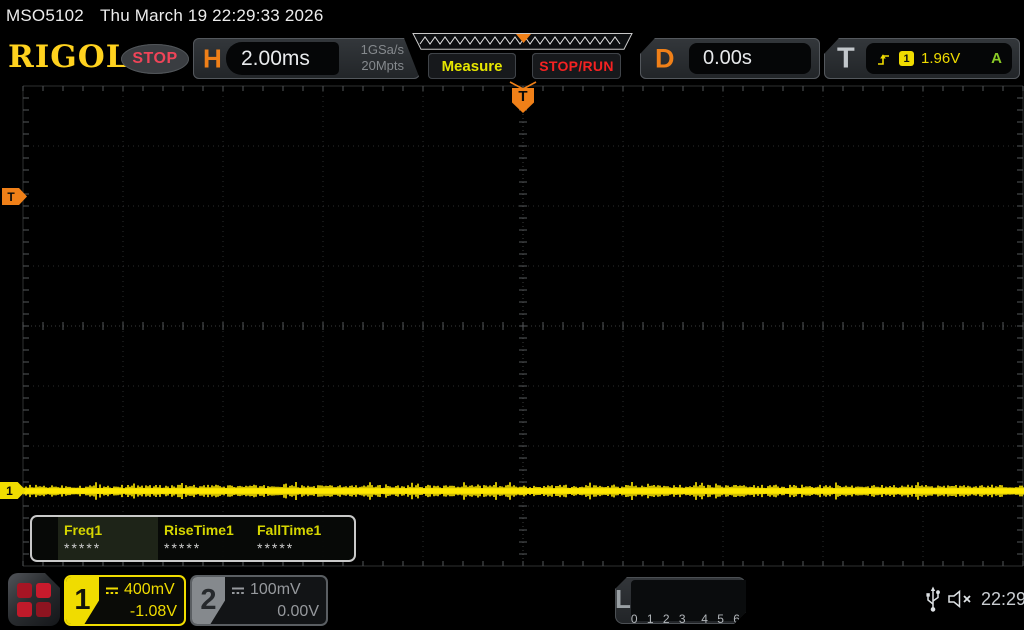  What do you see at coordinates (125, 600) in the screenshot?
I see `channel1-block: 1 400mV -1.08V` at bounding box center [125, 600].